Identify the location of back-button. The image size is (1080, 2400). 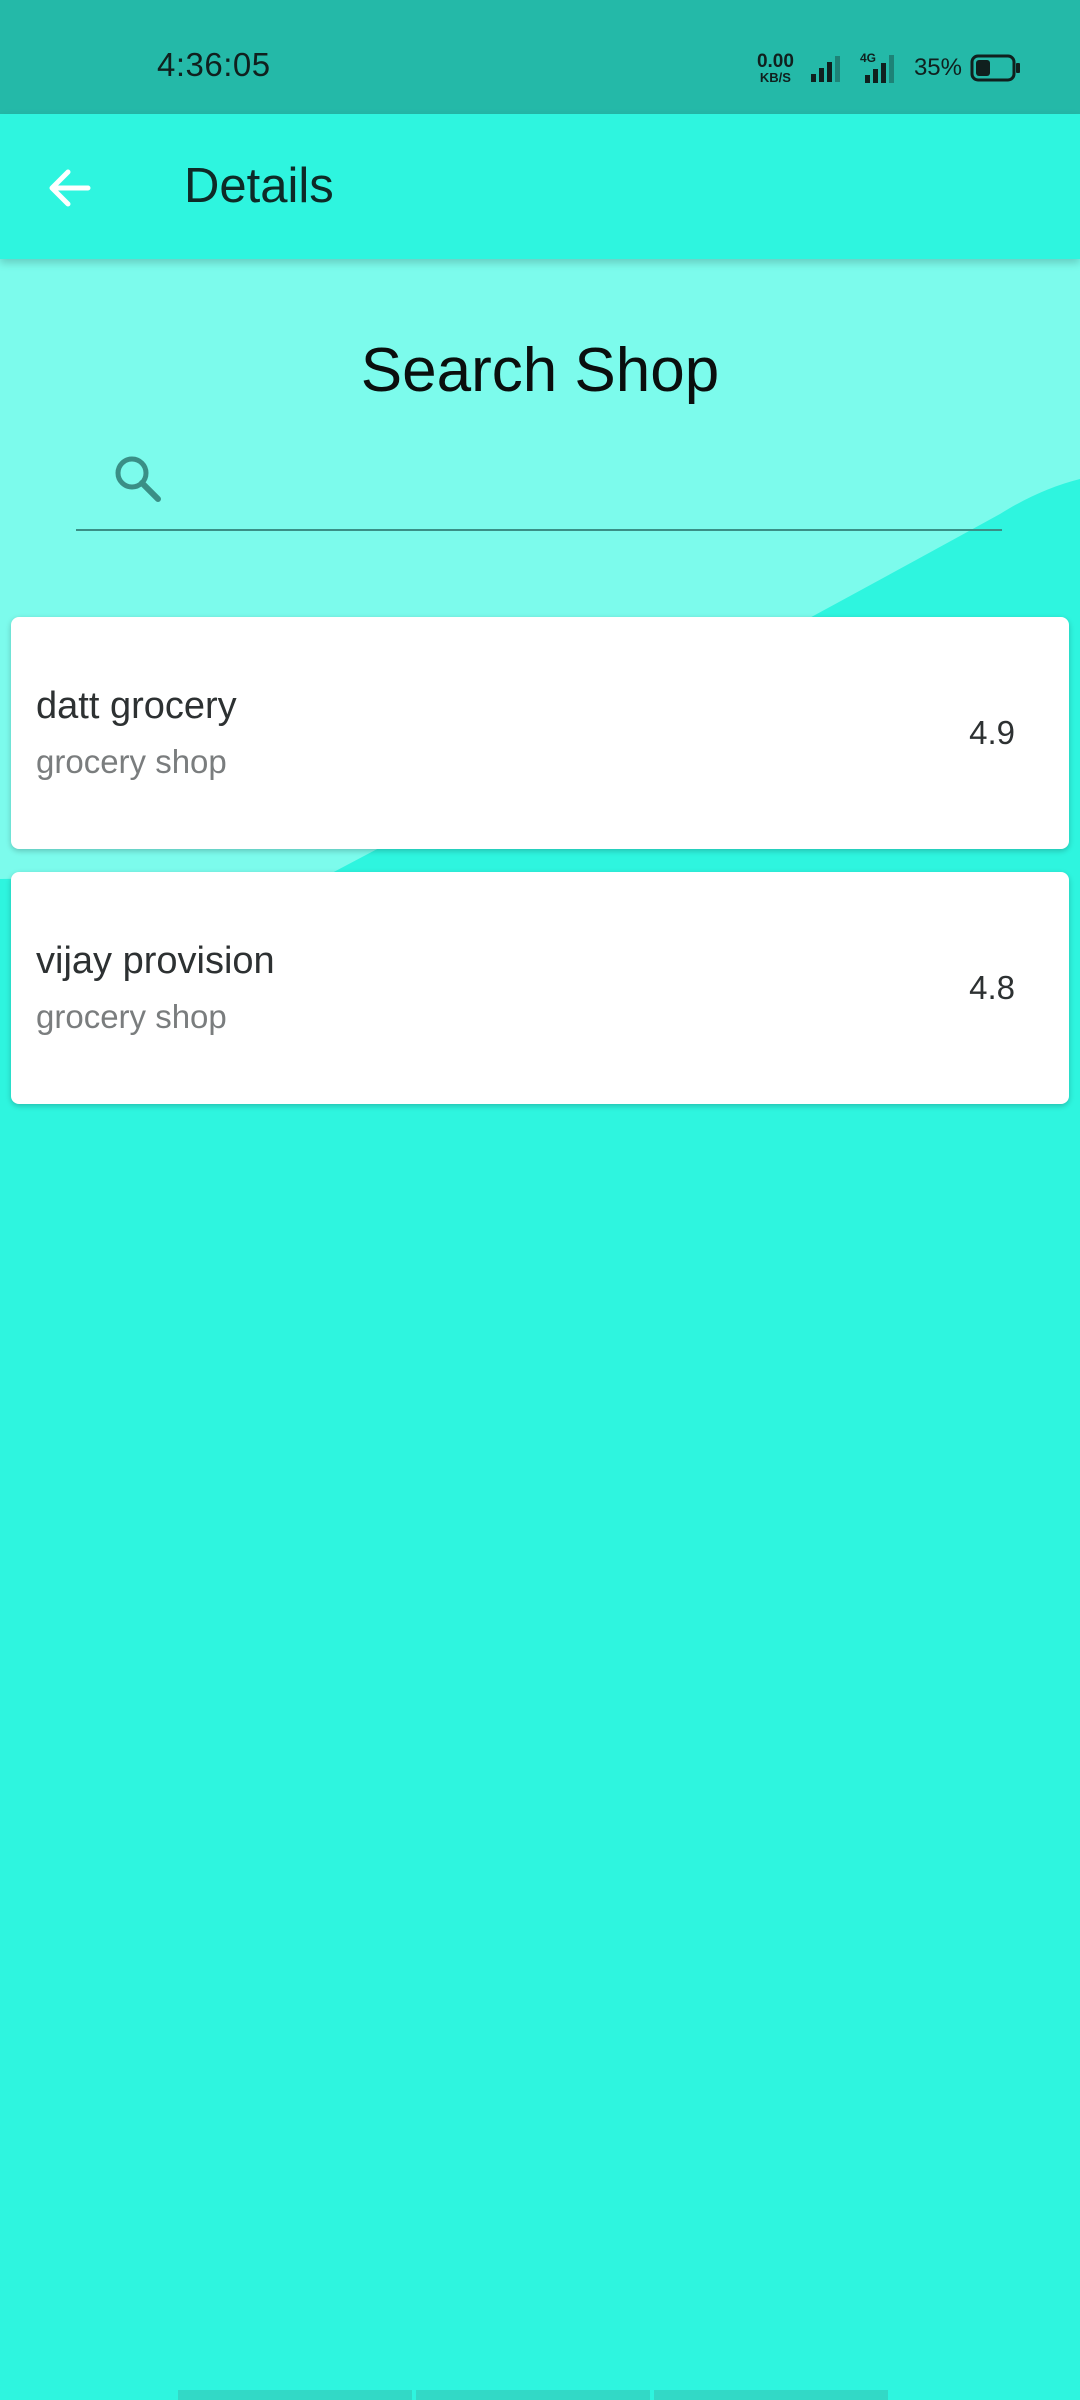
(70, 188).